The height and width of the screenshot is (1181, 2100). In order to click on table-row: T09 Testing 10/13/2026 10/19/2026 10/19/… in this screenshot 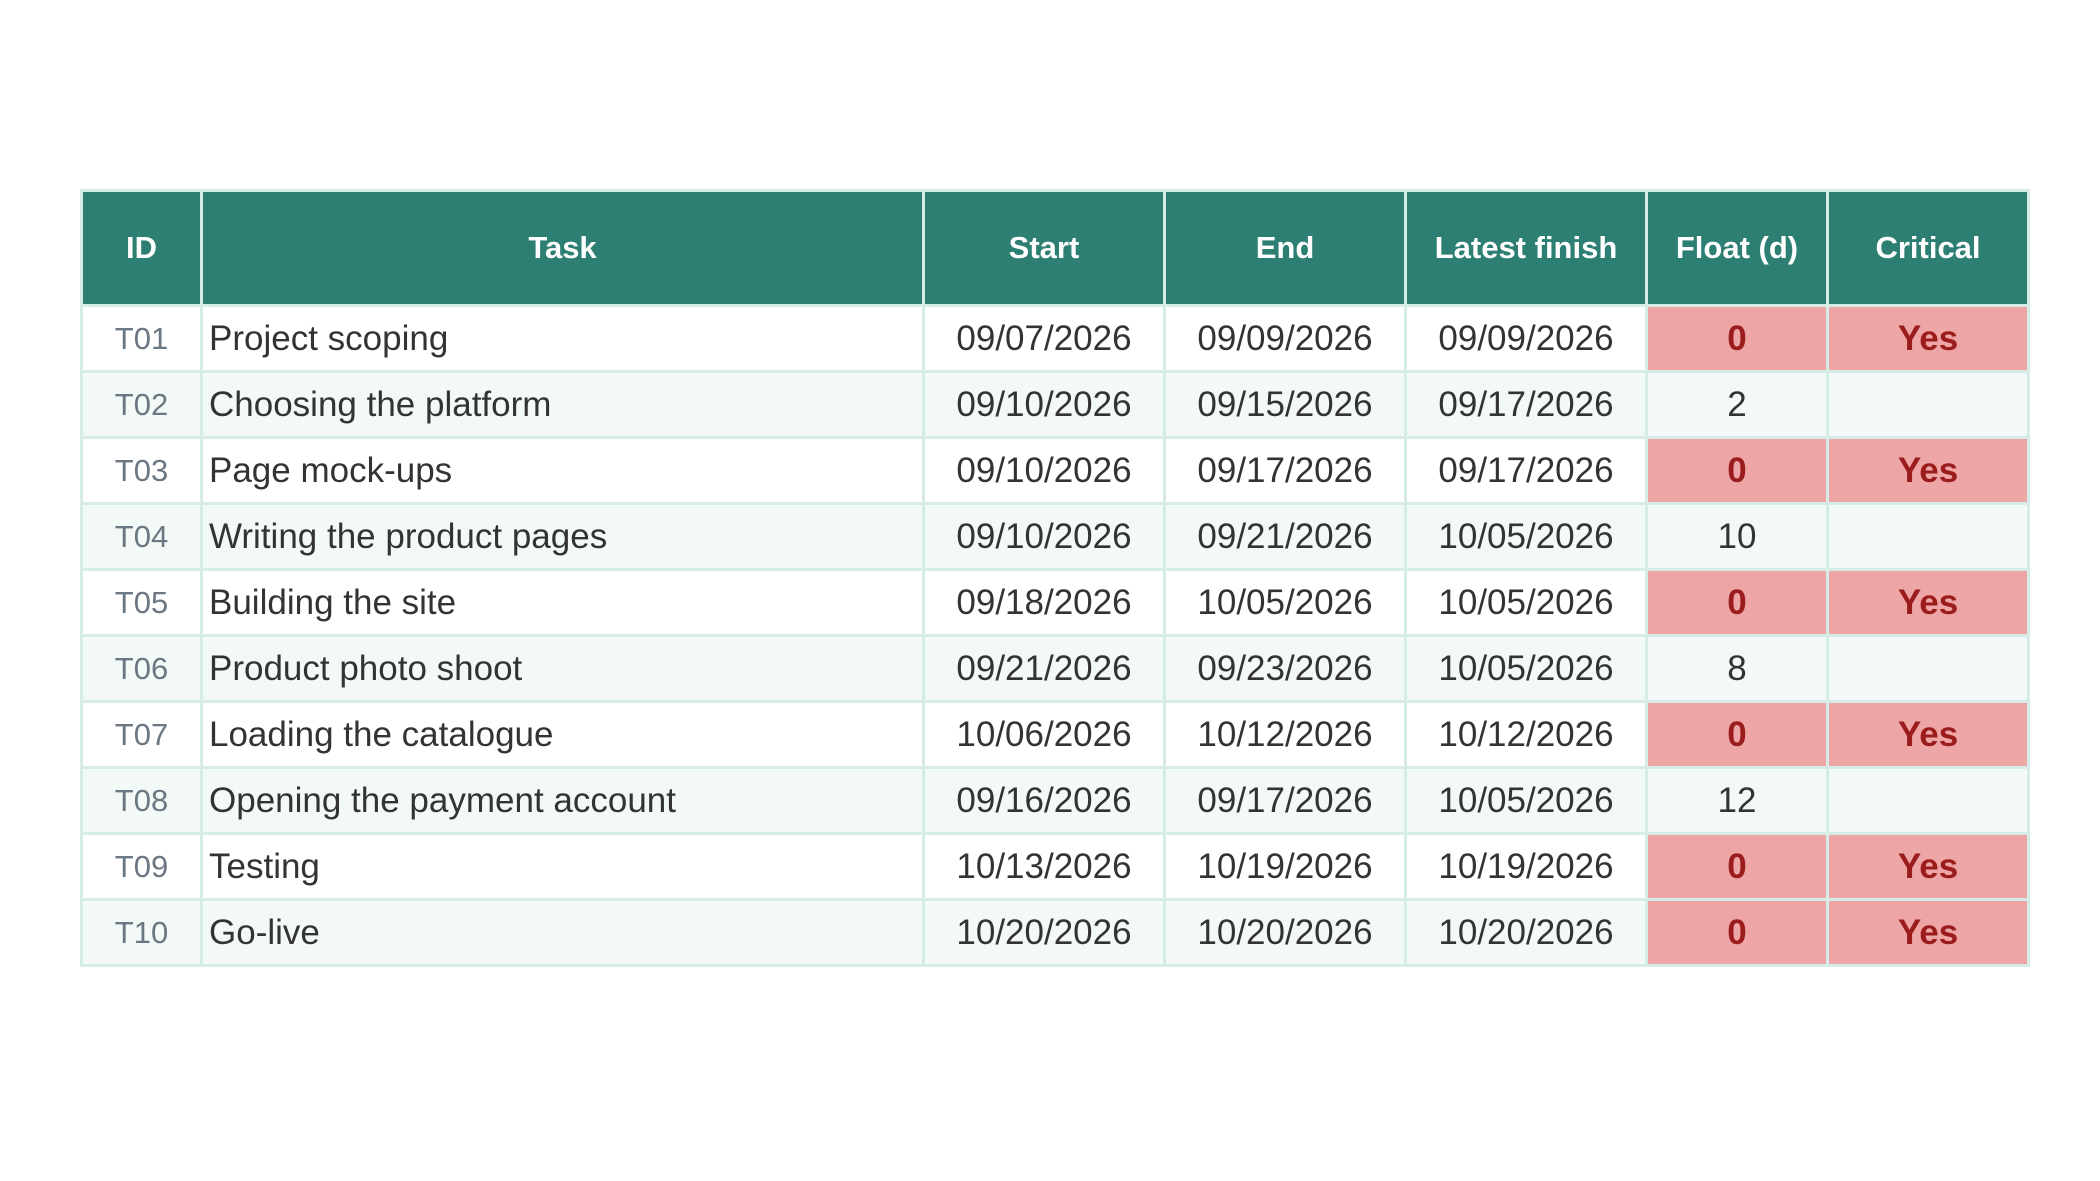, I will do `click(1055, 866)`.